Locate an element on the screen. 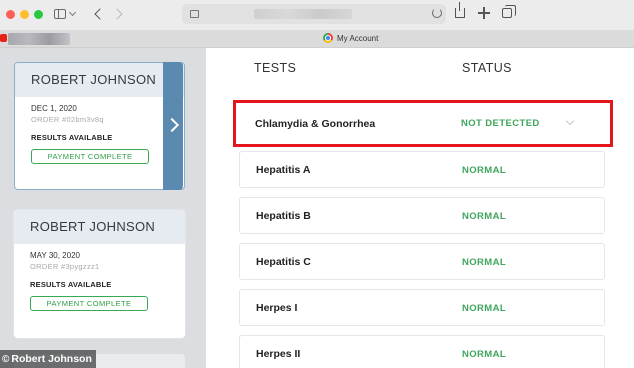  test-status: NOT DETECTED is located at coordinates (500, 123).